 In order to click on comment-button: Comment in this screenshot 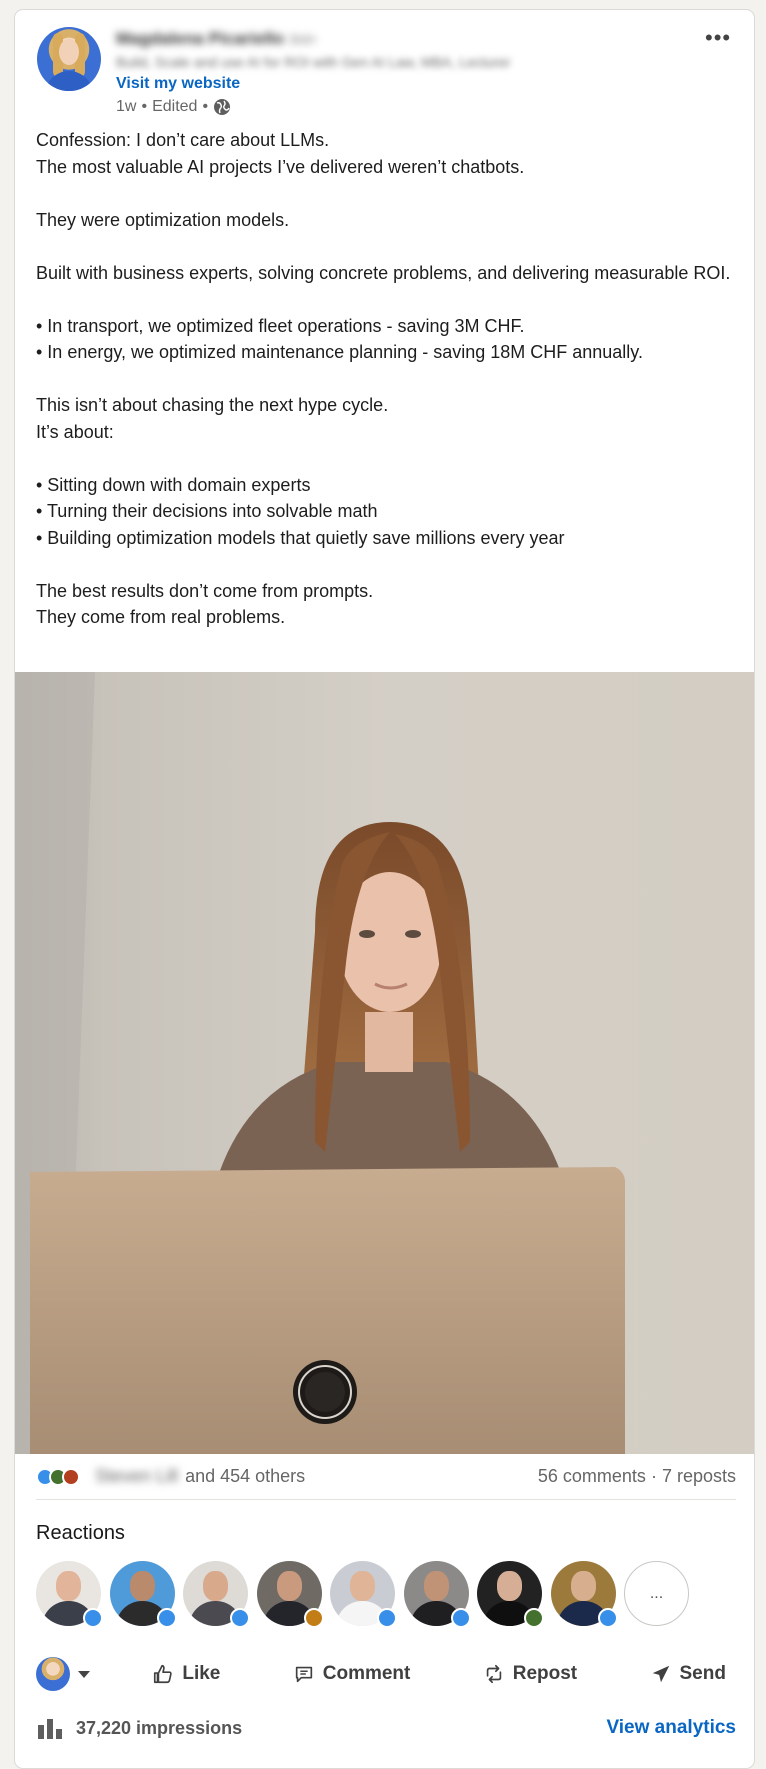, I will do `click(352, 1674)`.